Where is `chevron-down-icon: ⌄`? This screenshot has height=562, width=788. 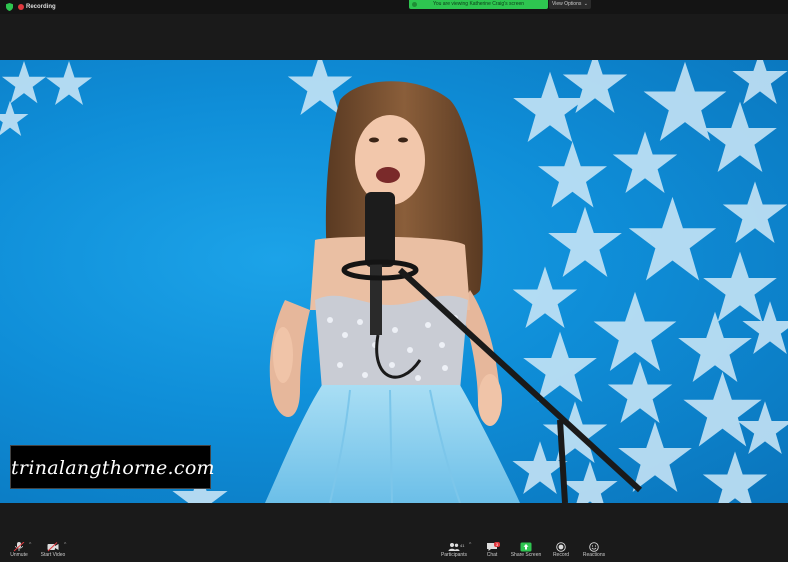
chevron-down-icon: ⌄ is located at coordinates (585, 4).